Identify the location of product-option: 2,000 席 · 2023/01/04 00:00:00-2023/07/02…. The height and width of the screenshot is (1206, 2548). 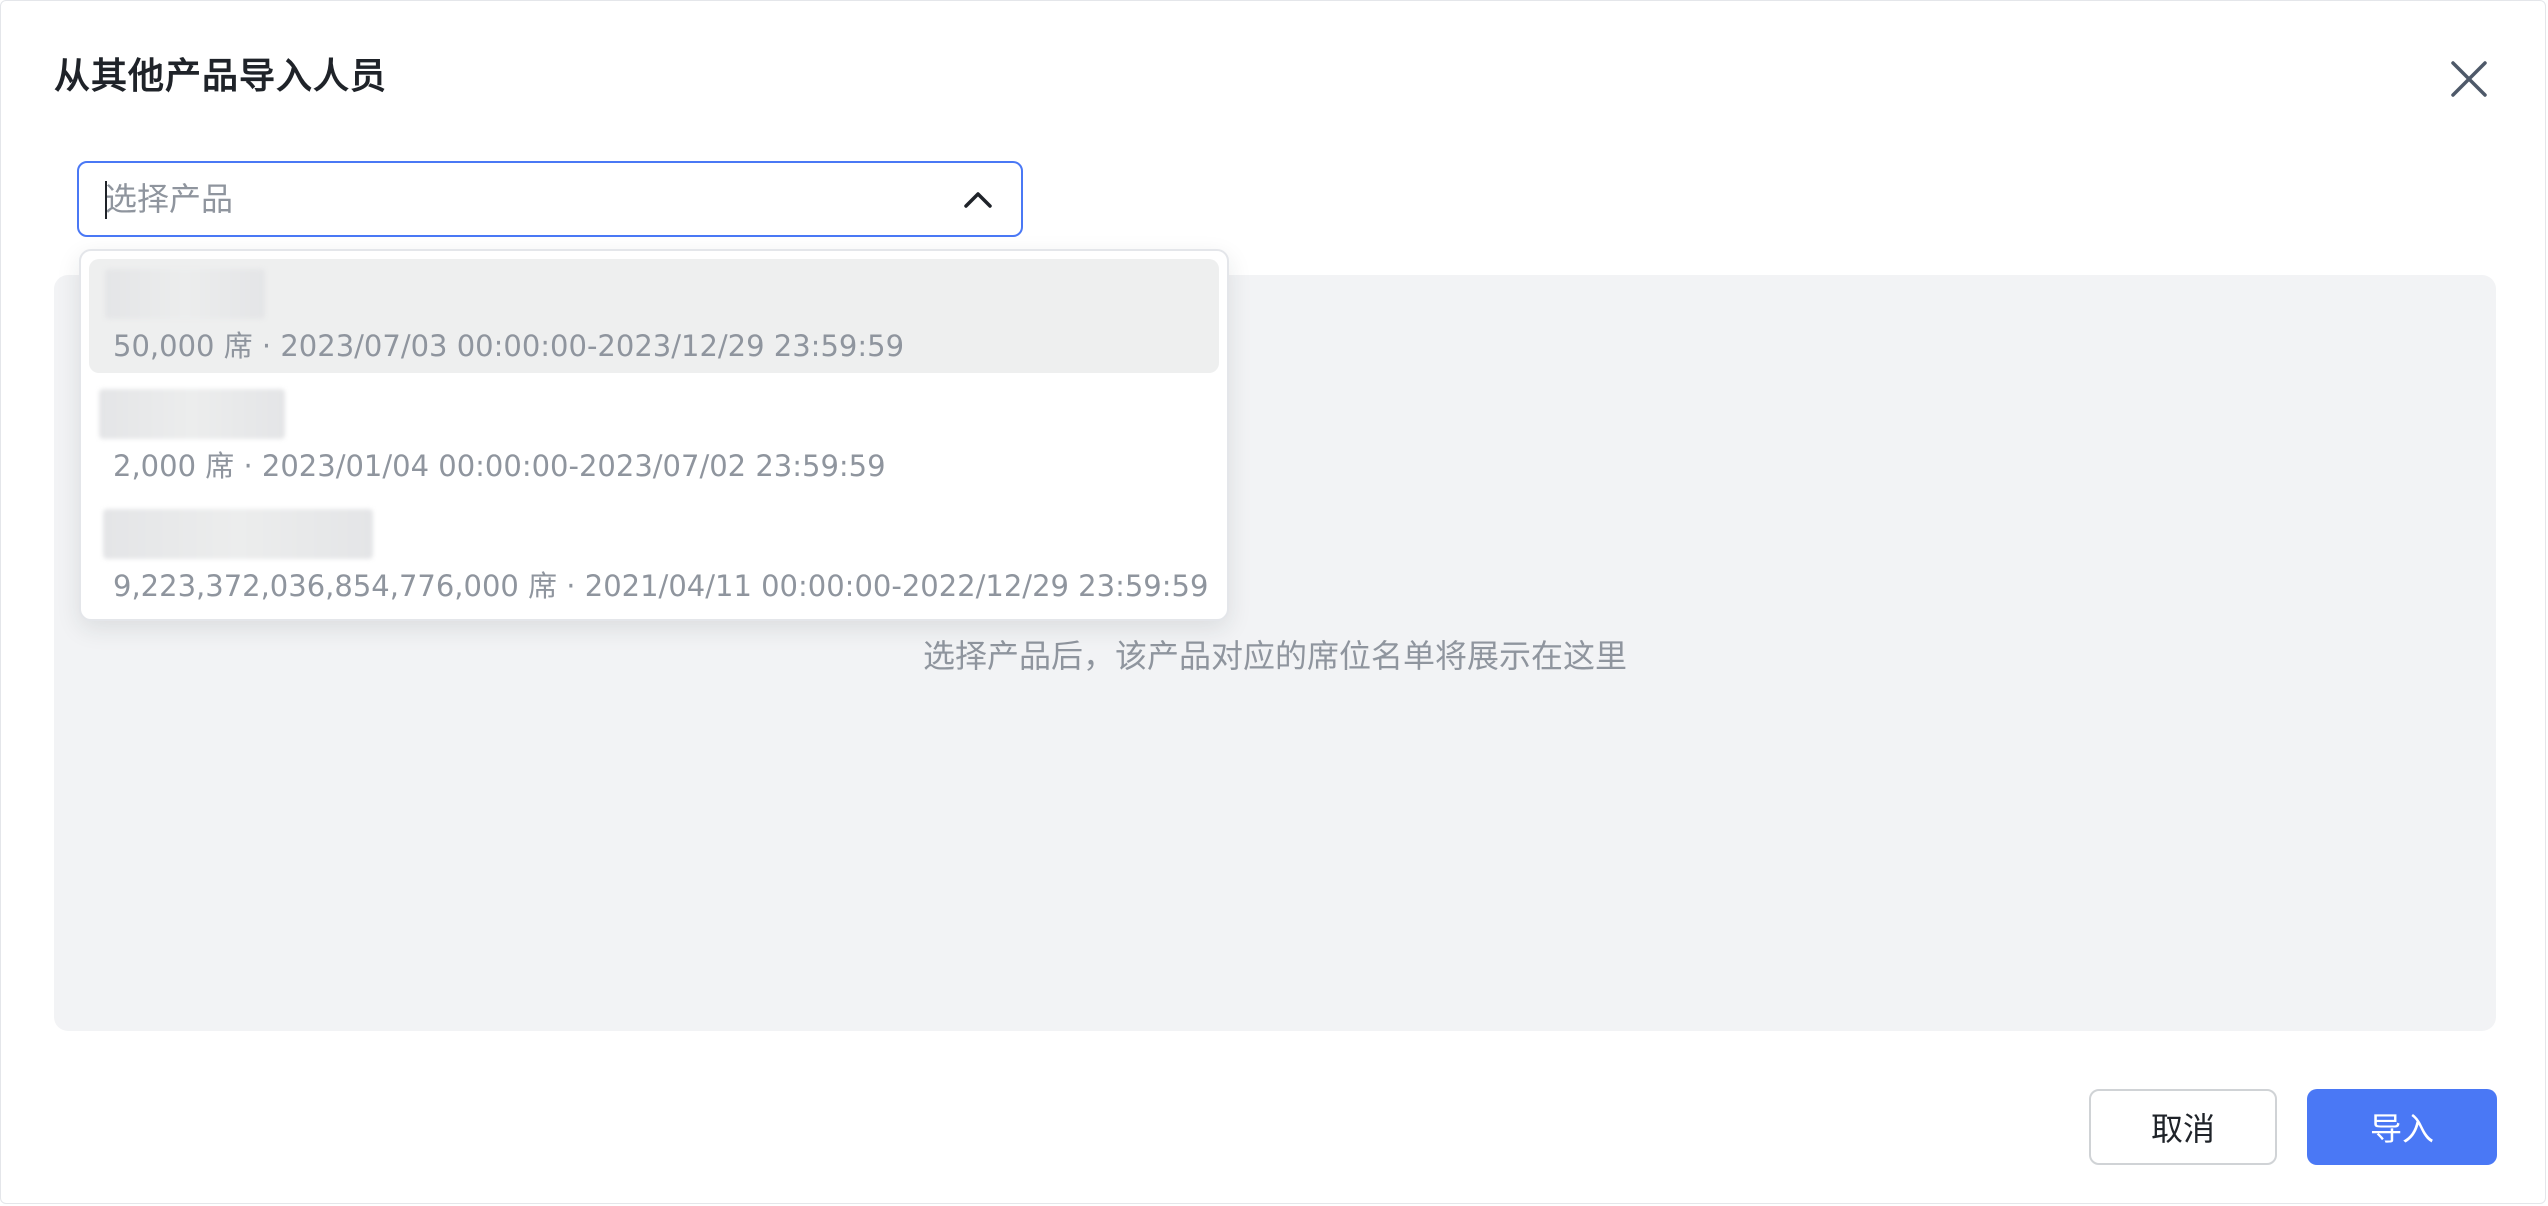
(654, 436).